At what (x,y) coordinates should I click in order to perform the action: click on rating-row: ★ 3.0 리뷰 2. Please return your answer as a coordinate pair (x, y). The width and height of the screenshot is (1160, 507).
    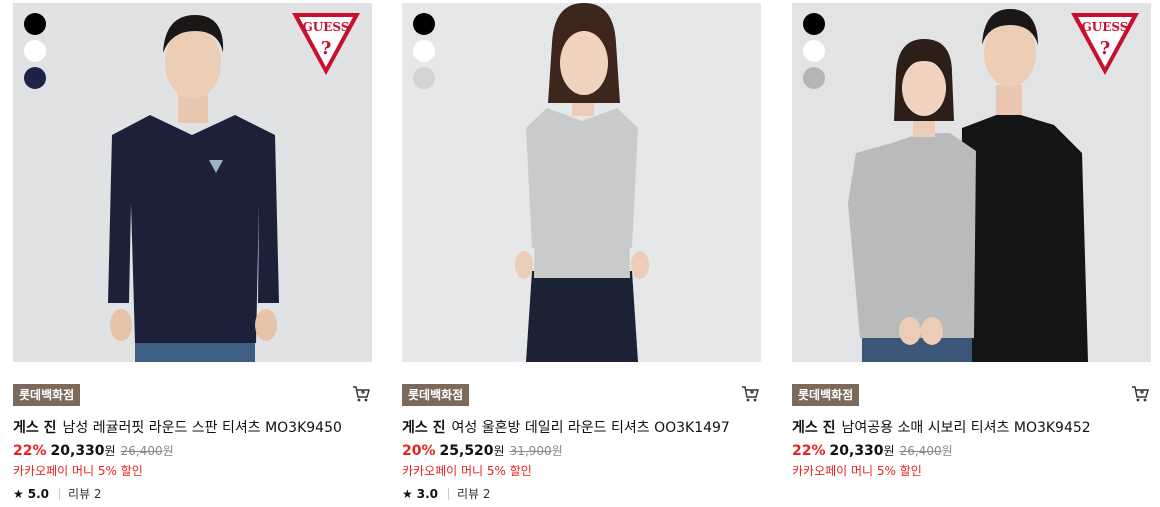
    Looking at the image, I should click on (446, 493).